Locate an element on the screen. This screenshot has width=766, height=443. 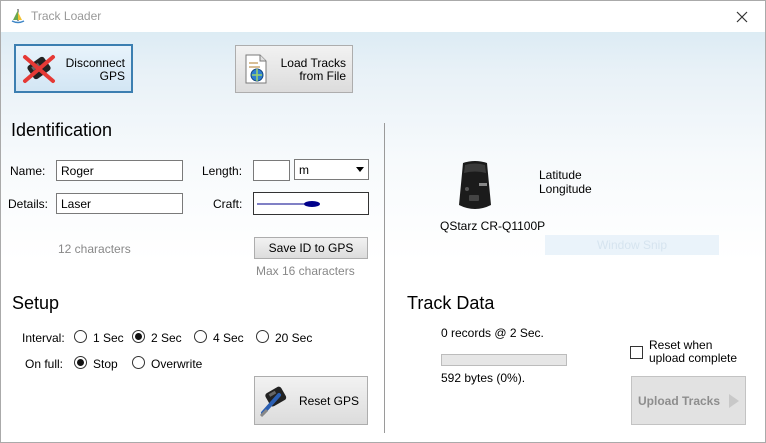
save-id-button: Save ID to GPS is located at coordinates (311, 248).